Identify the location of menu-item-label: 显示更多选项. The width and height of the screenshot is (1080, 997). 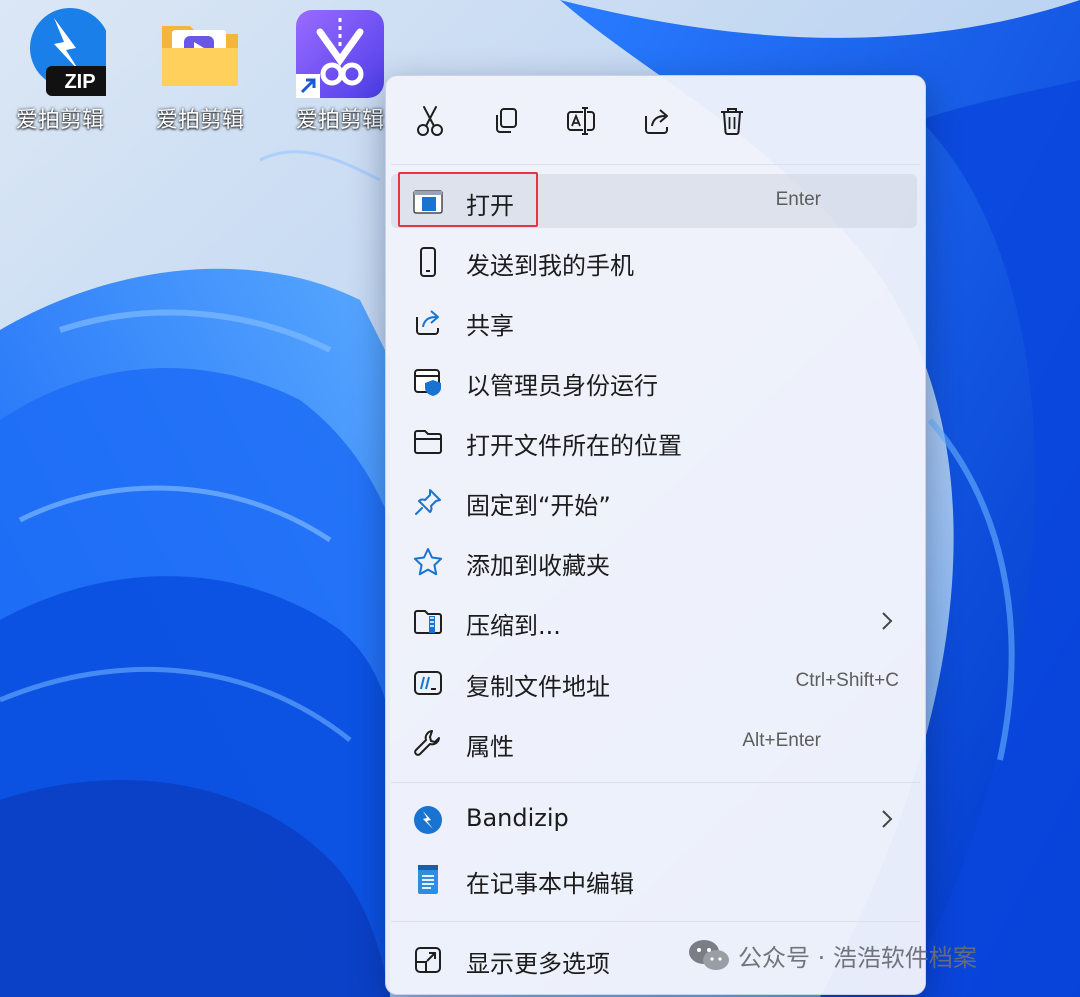
(538, 964).